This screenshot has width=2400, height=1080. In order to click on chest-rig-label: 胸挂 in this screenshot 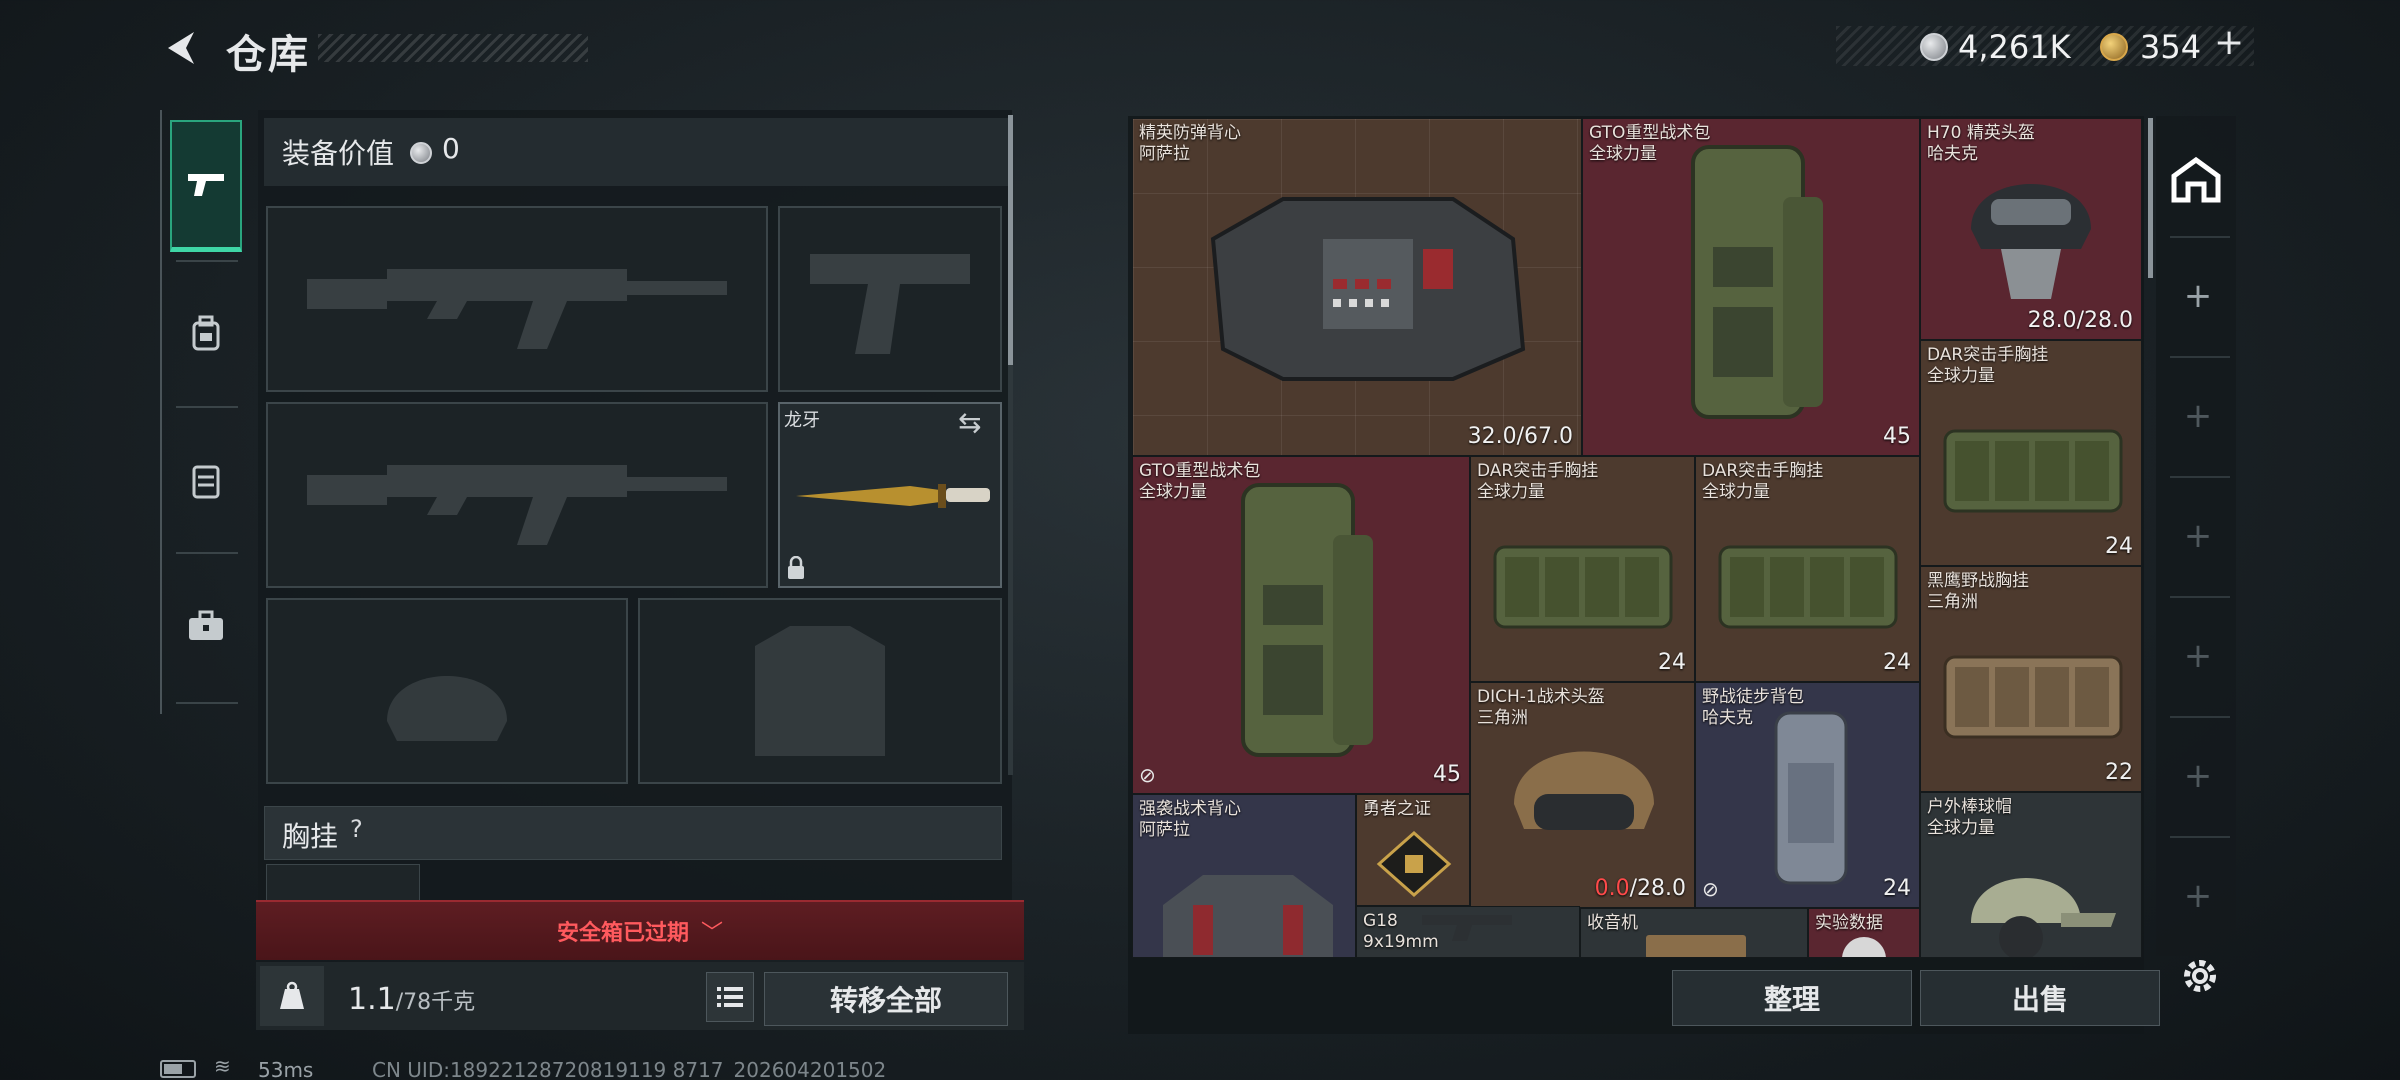, I will do `click(310, 836)`.